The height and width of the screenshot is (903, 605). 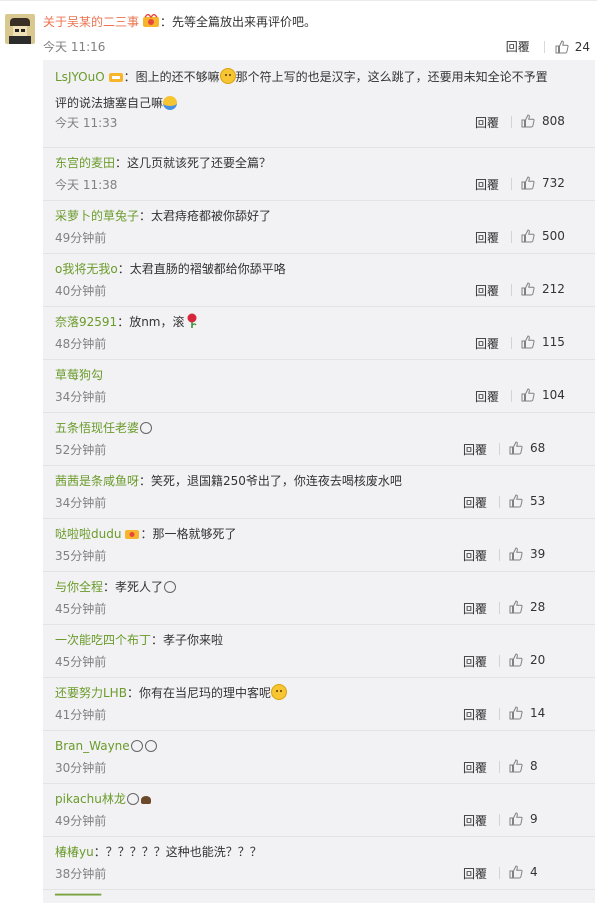 I want to click on more-replies-partial: ▔▔▔▔▔, so click(x=78, y=898).